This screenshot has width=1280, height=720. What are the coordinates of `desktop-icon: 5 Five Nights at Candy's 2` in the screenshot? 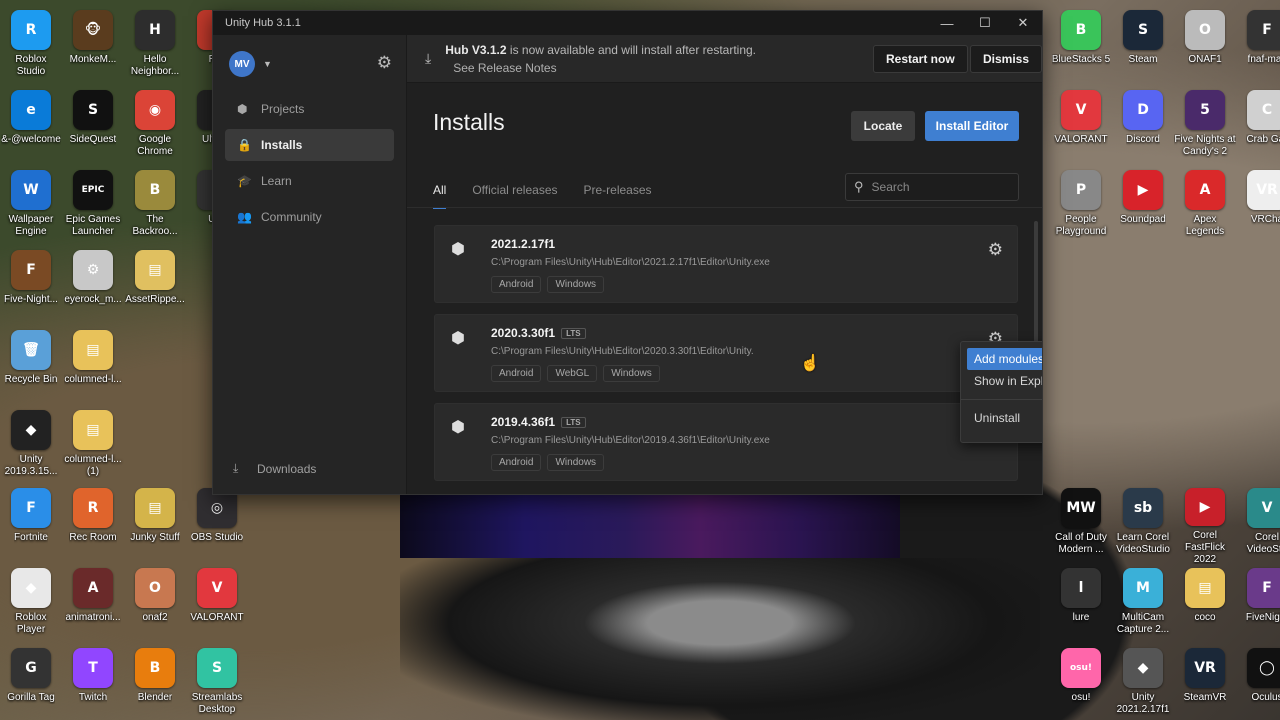 It's located at (1205, 128).